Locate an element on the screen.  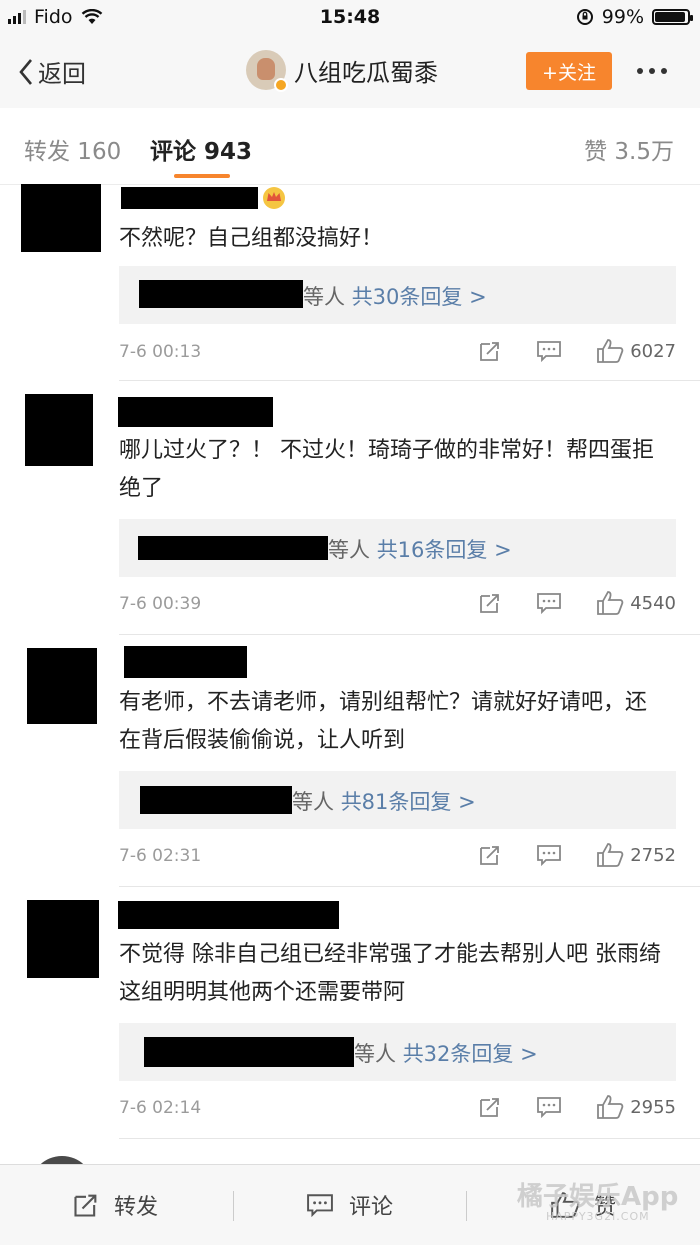
view-replies-link: 共30条回复 > is located at coordinates (419, 297).